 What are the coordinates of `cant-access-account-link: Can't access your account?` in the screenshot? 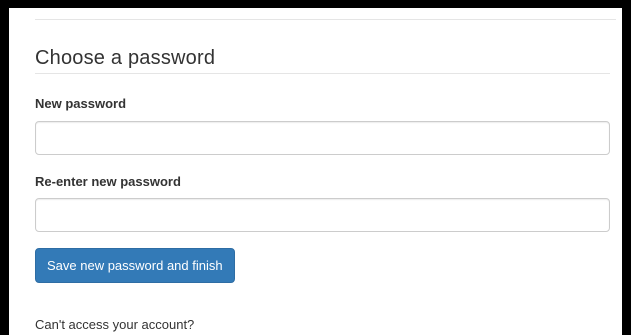 It's located at (114, 325).